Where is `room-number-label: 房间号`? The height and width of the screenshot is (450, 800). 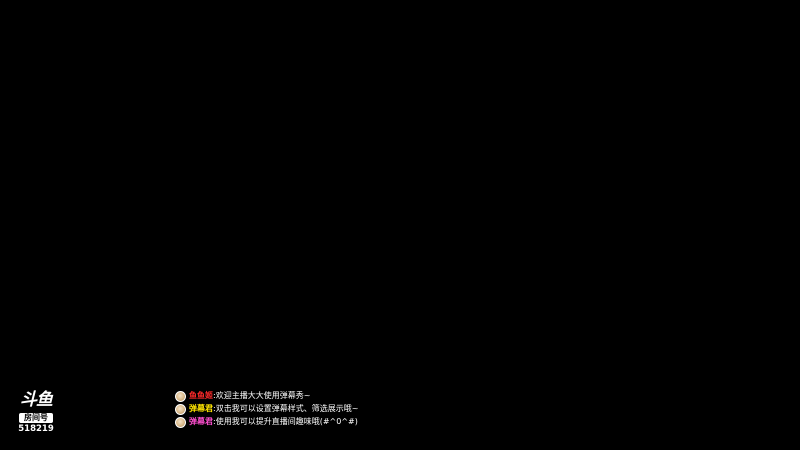
room-number-label: 房间号 is located at coordinates (36, 418).